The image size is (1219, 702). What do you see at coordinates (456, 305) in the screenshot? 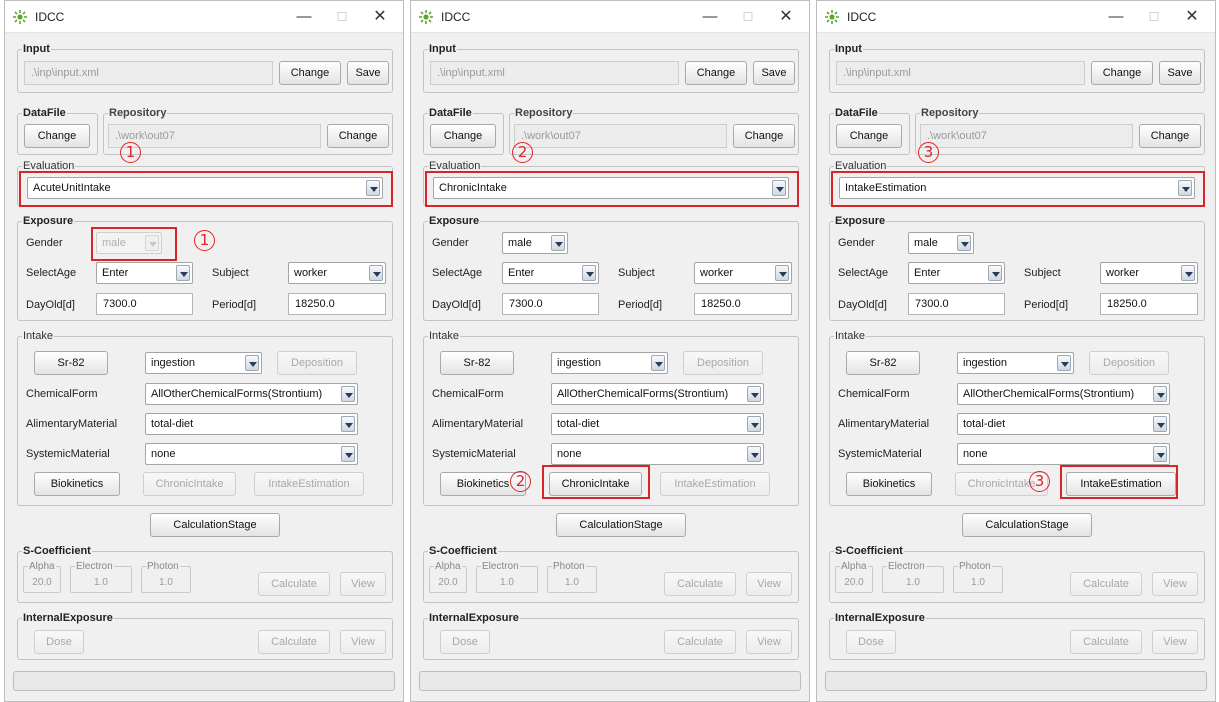
I see `dayold-label: DayOld[d]` at bounding box center [456, 305].